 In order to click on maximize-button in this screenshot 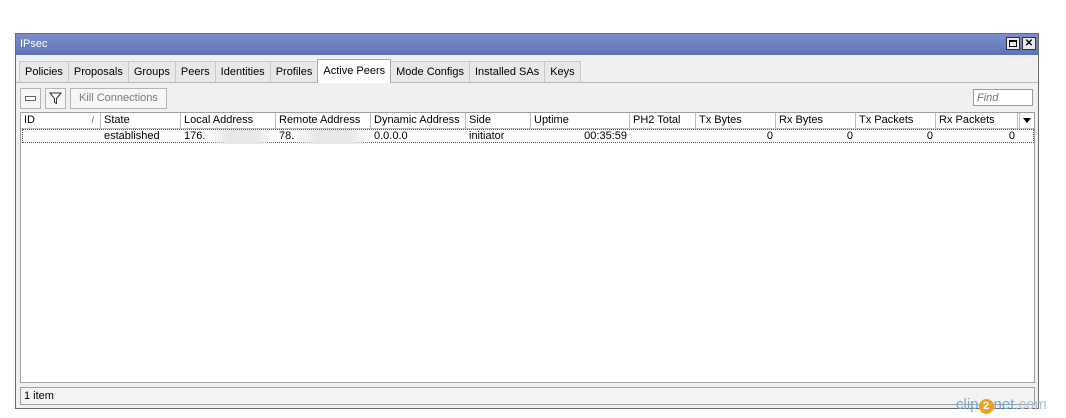, I will do `click(1013, 43)`.